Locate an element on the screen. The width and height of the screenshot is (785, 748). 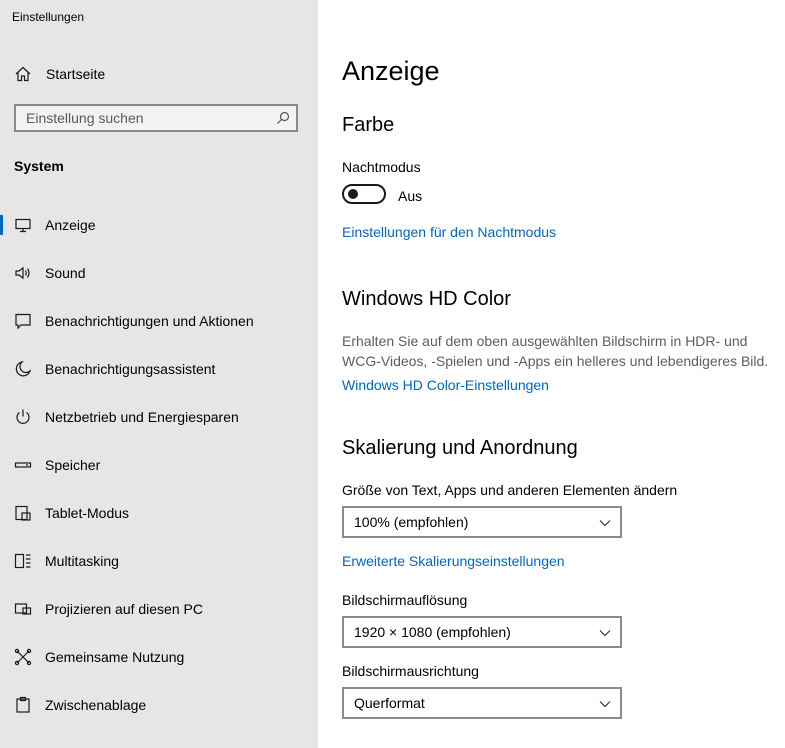
orientation-value: Querformat is located at coordinates (389, 703).